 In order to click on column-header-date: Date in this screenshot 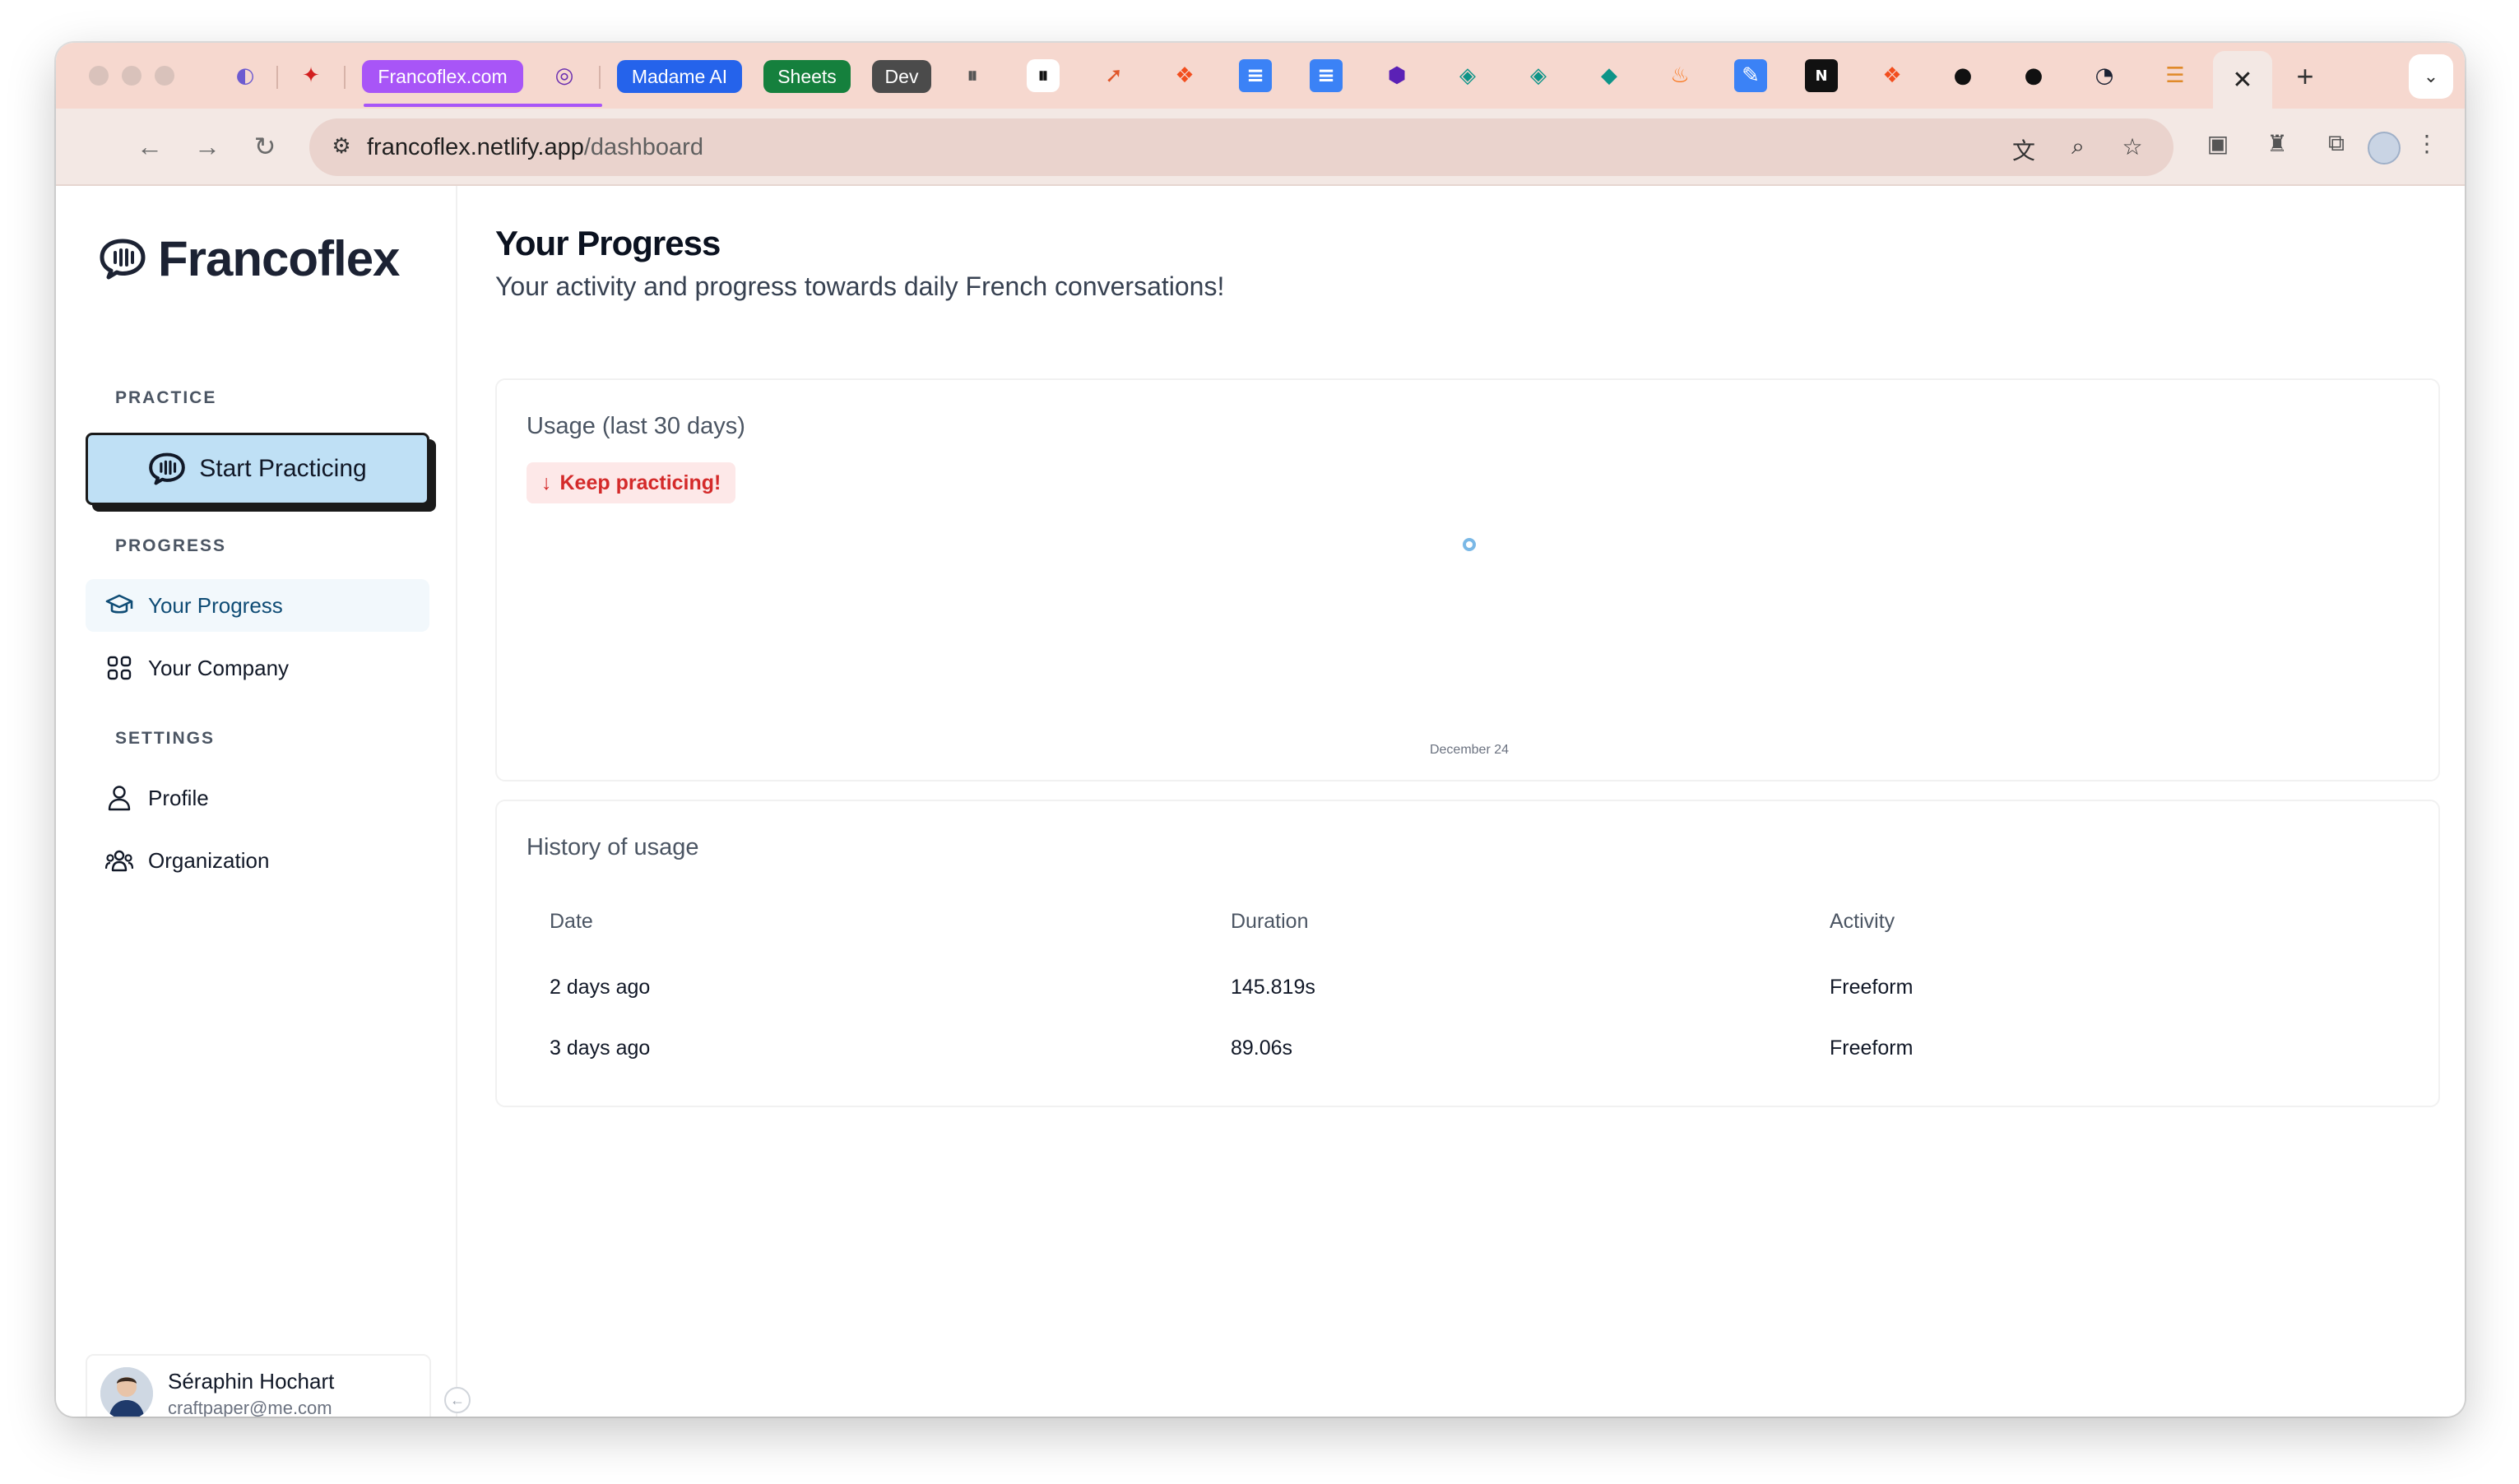, I will do `click(572, 921)`.